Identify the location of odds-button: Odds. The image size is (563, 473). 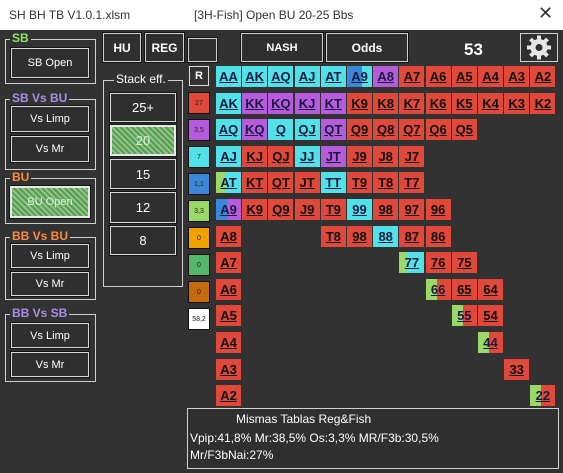
(367, 47).